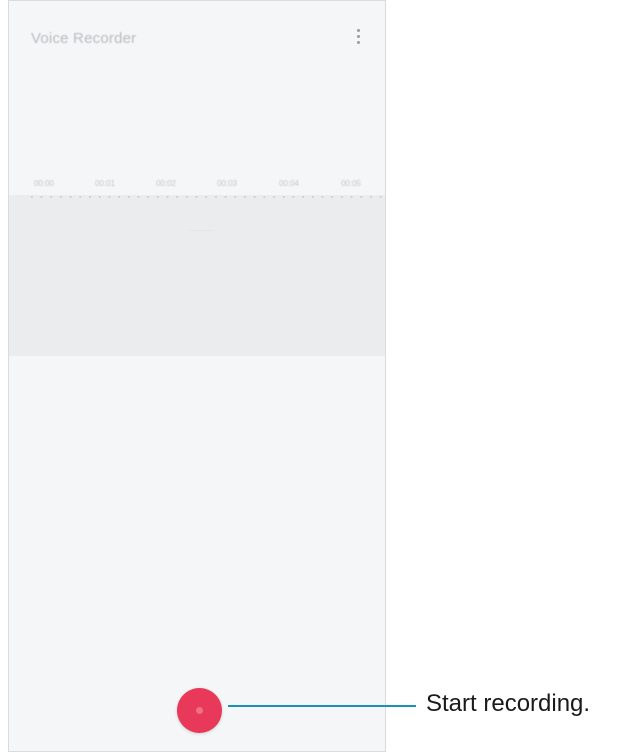 This screenshot has width=622, height=753. Describe the element at coordinates (44, 183) in the screenshot. I see `time-label: 00:00` at that location.